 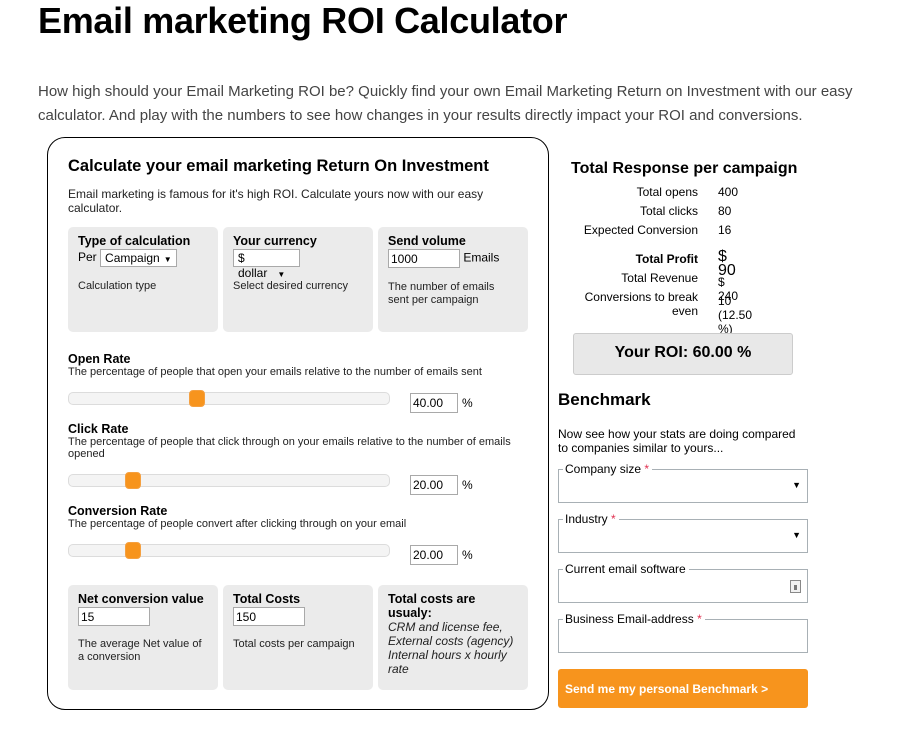 I want to click on email-software-input: Current email software, so click(x=683, y=582).